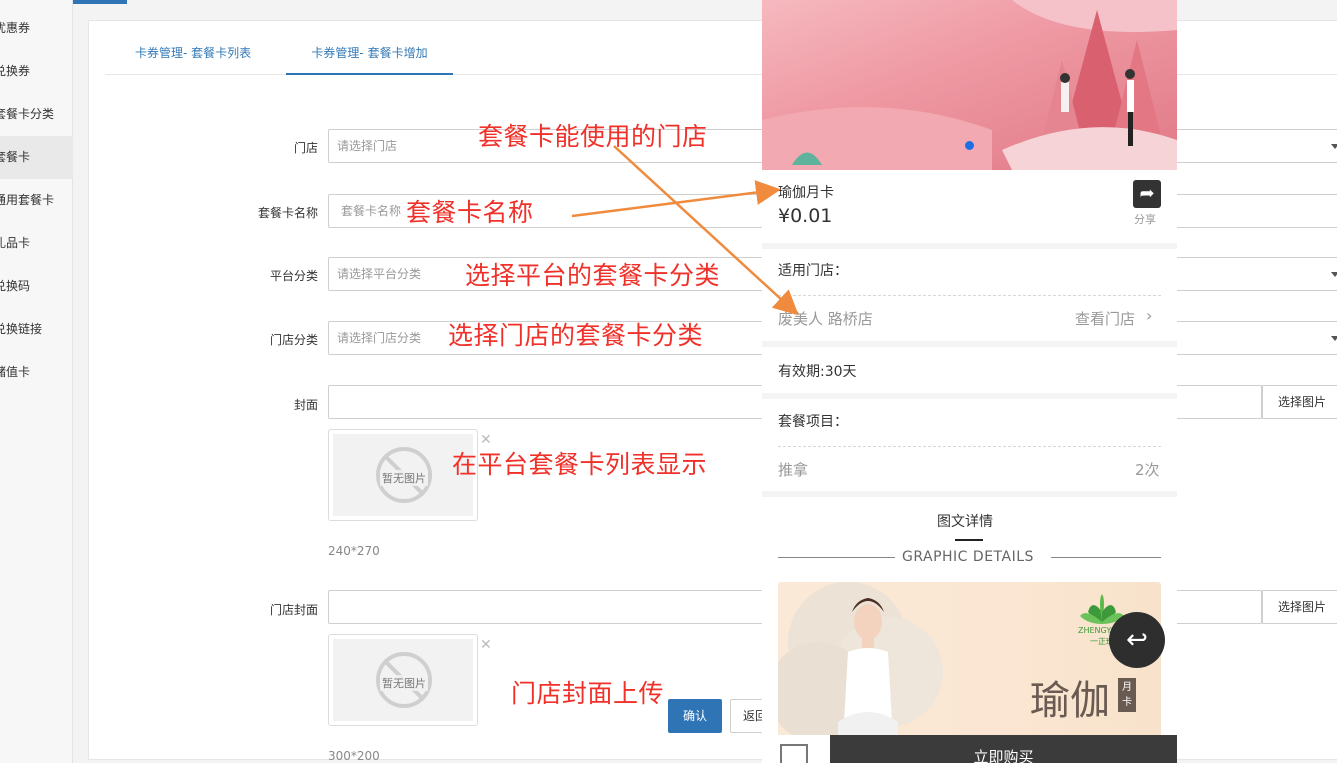 The width and height of the screenshot is (1337, 763). What do you see at coordinates (305, 148) in the screenshot?
I see `store-label: 门店` at bounding box center [305, 148].